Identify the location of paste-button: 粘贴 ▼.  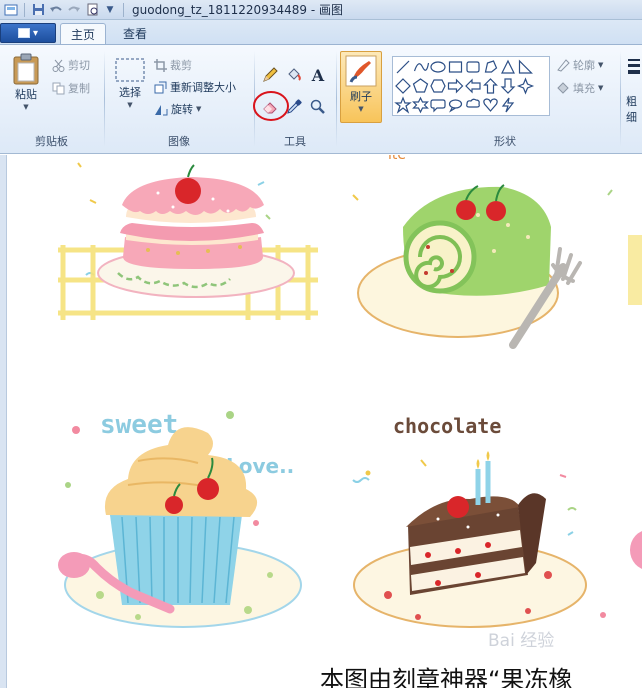
(26, 88).